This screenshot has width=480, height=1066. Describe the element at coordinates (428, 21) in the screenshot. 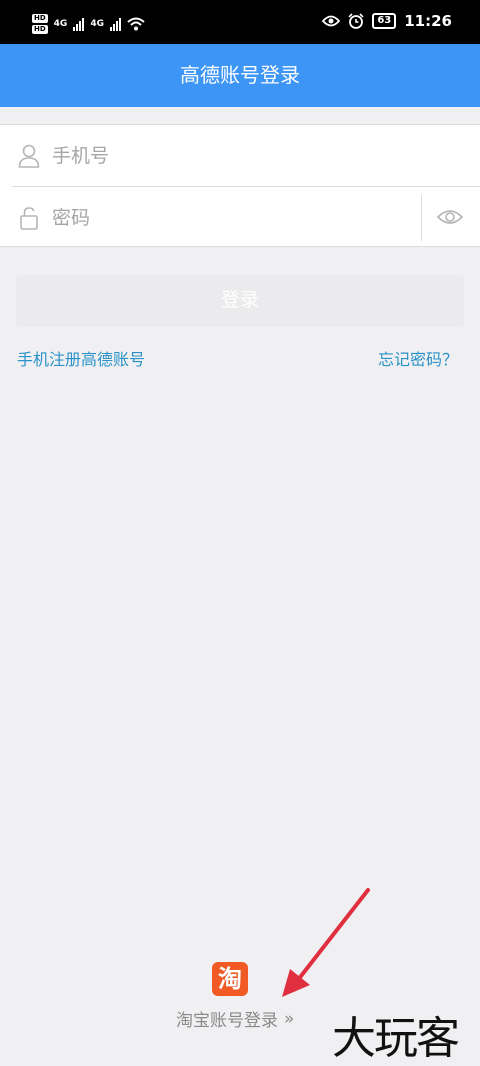

I see `clock: 11:26` at that location.